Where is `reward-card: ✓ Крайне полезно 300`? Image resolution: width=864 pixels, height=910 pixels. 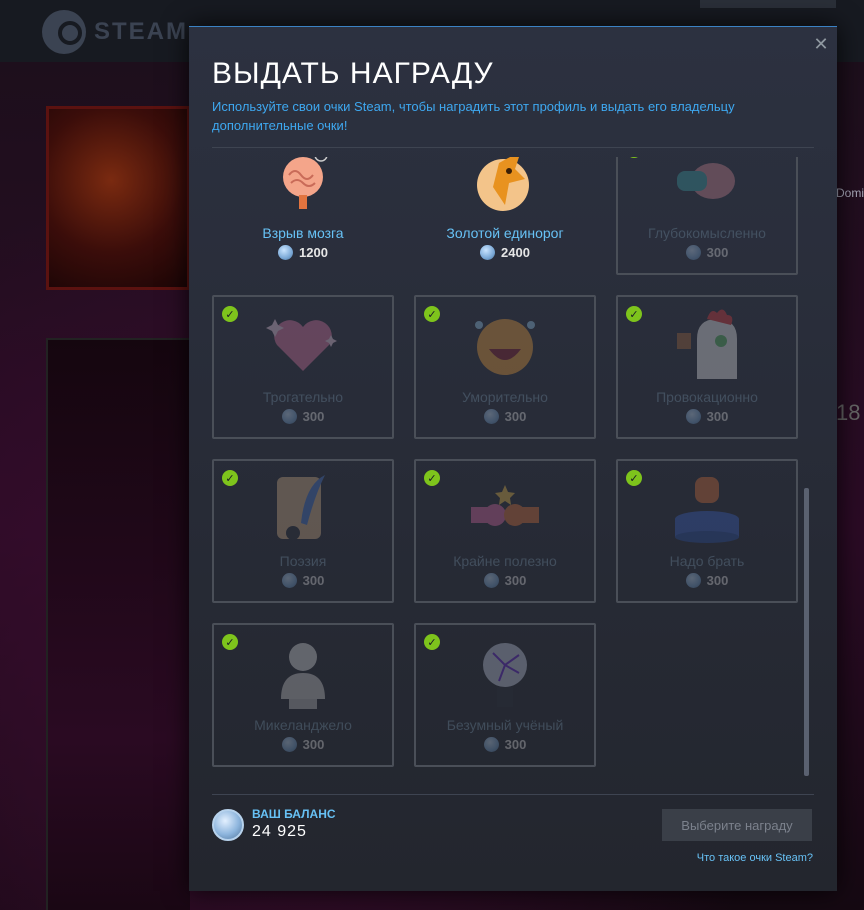 reward-card: ✓ Крайне полезно 300 is located at coordinates (505, 531).